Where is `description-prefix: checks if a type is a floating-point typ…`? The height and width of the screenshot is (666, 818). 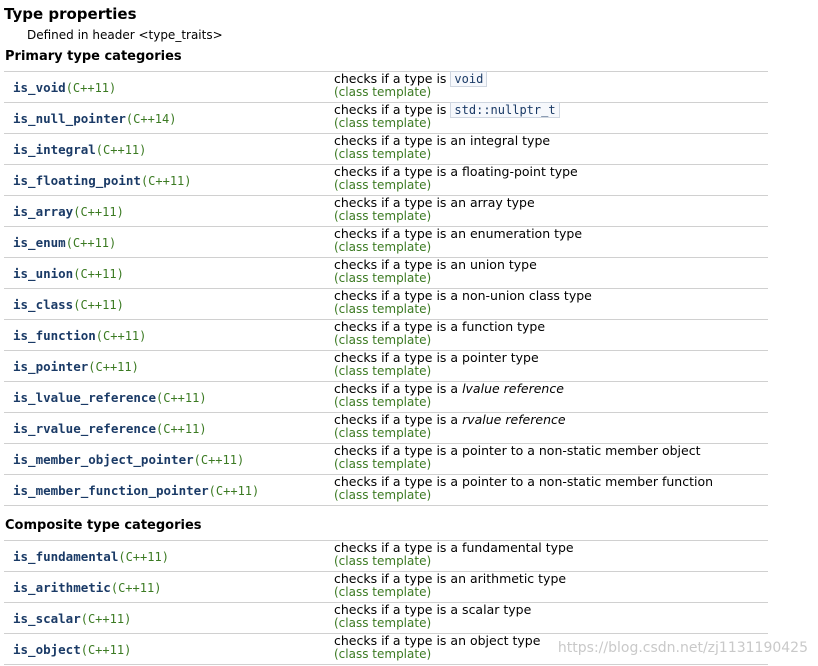 description-prefix: checks if a type is a floating-point typ… is located at coordinates (456, 171).